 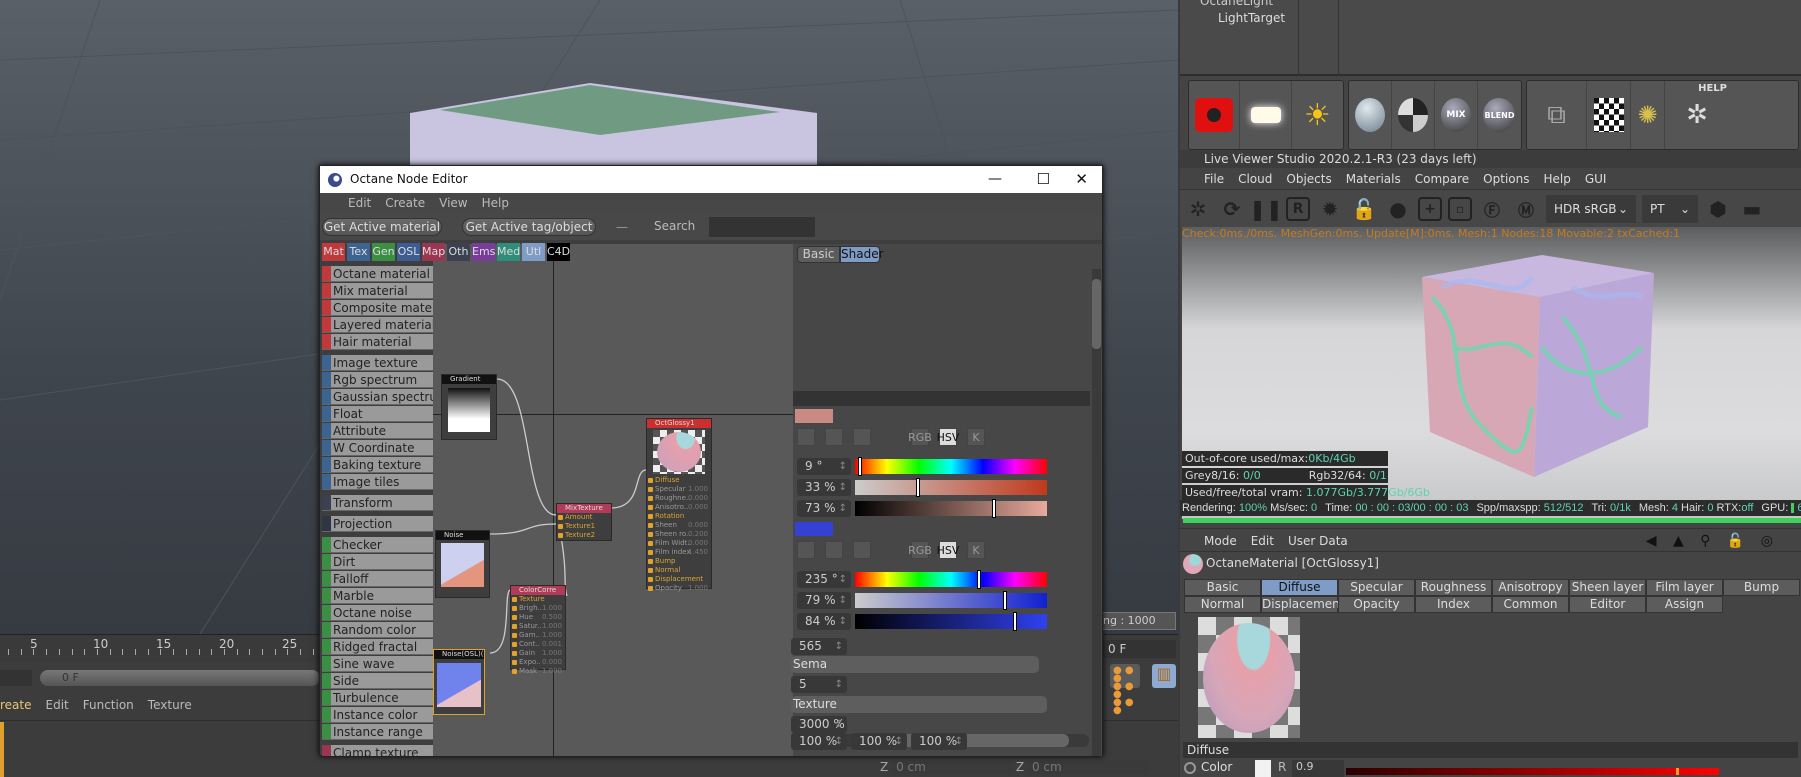 I want to click on hsv-s-field: 79 %, so click(x=824, y=600).